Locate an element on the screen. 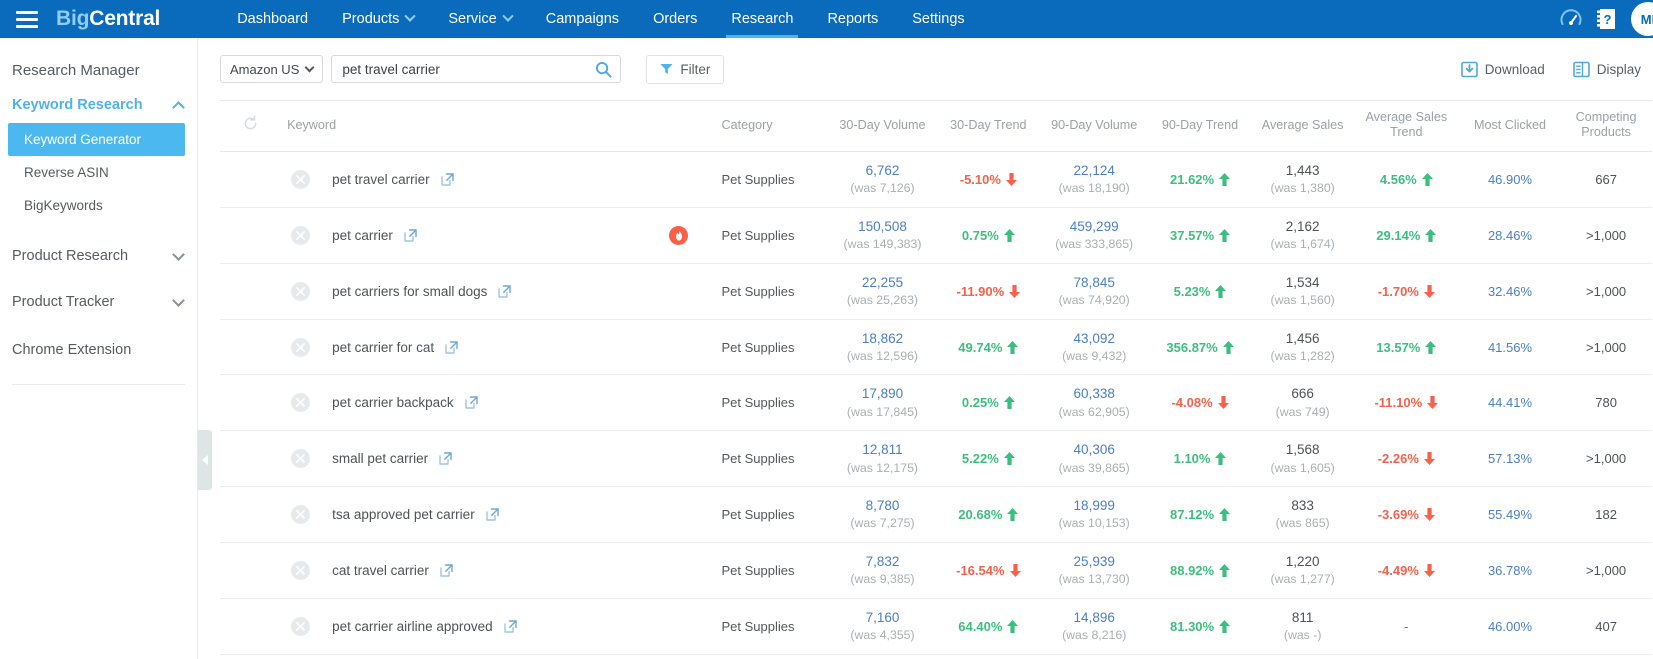 Image resolution: width=1653 pixels, height=659 pixels. column-header-competing-products: Competing Products is located at coordinates (1606, 126).